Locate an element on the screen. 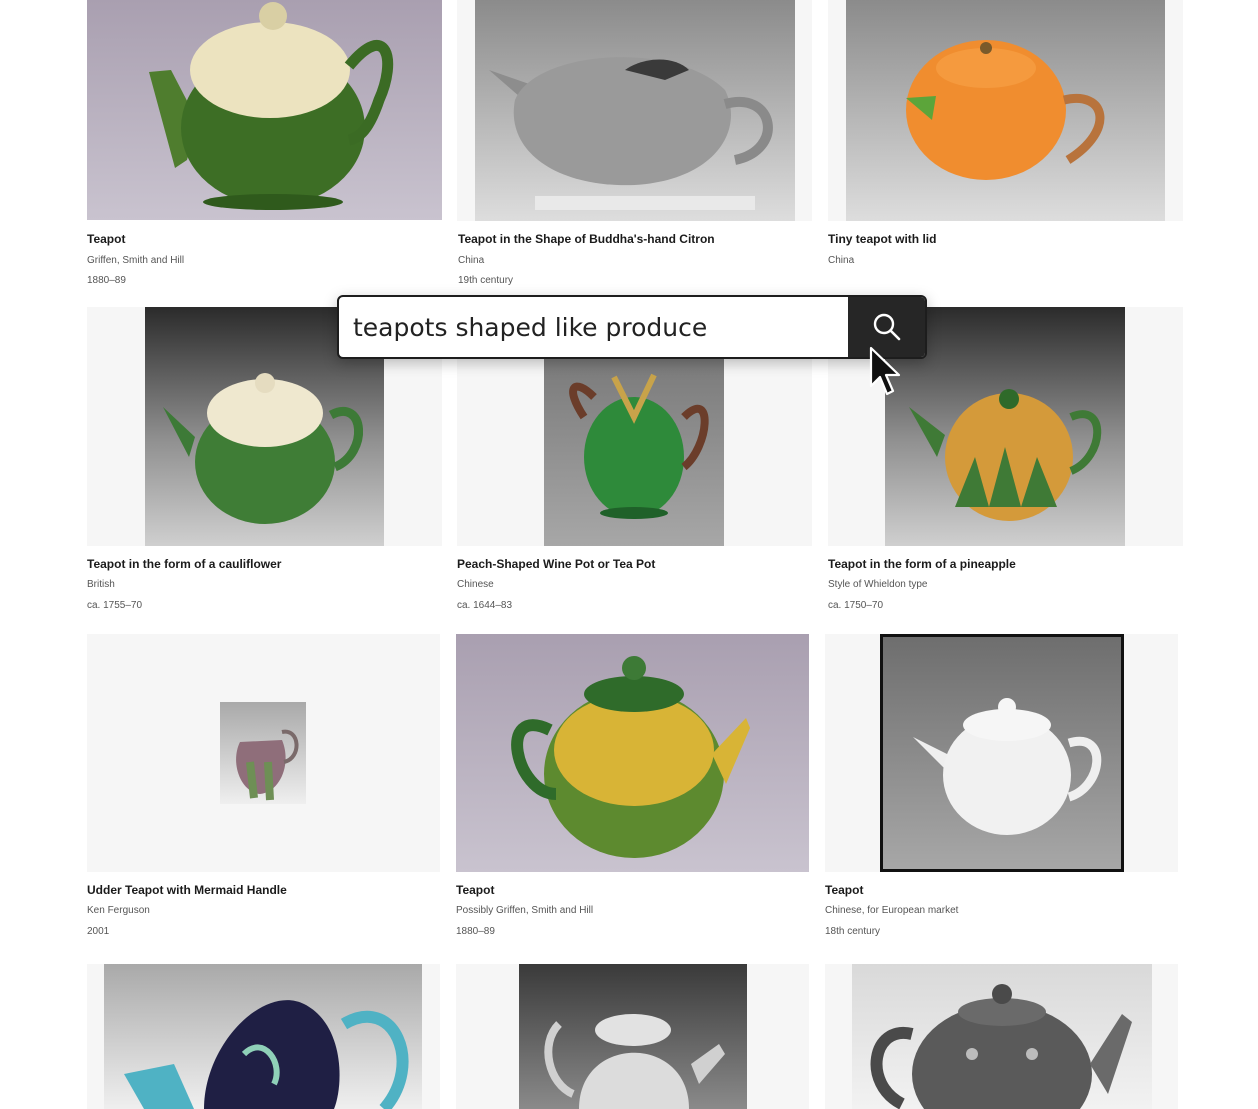  result-date: ca. 1755–70 is located at coordinates (115, 605).